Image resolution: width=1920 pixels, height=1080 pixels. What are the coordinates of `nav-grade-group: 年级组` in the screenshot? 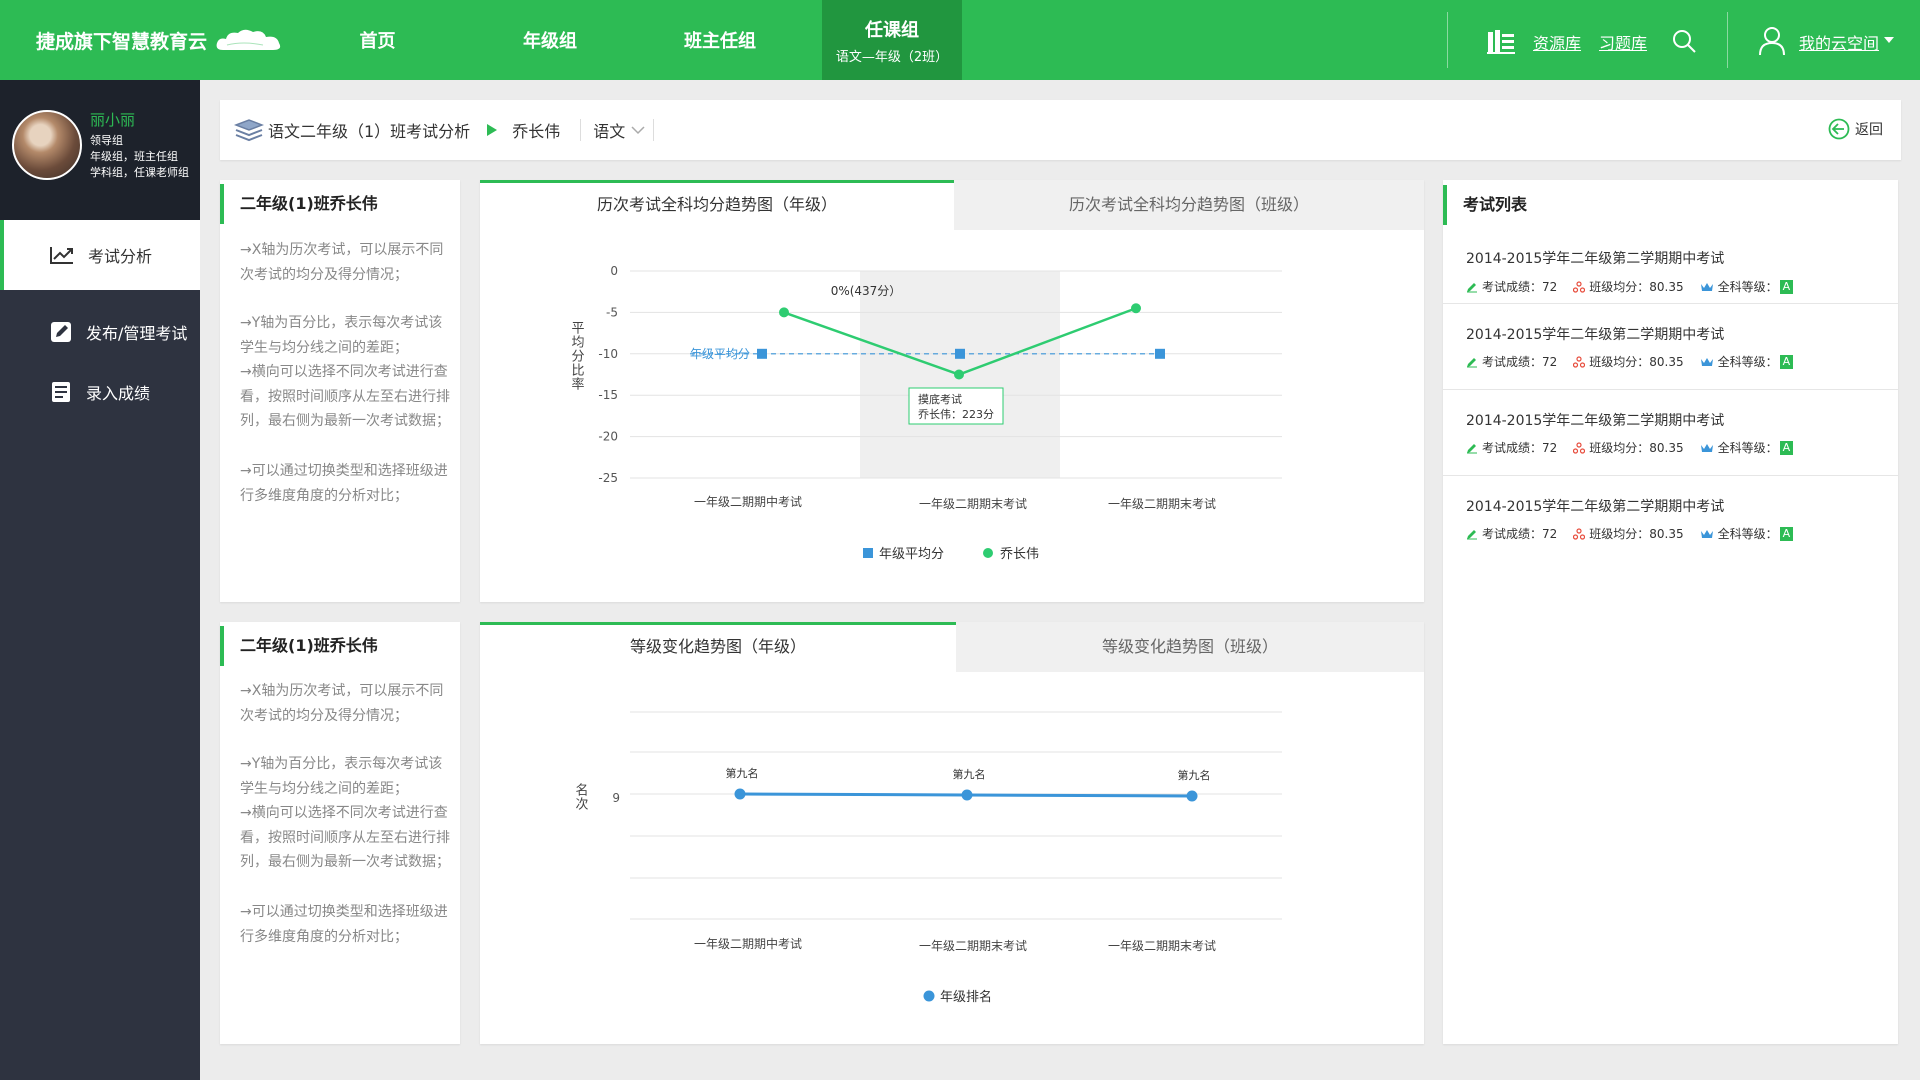 It's located at (550, 40).